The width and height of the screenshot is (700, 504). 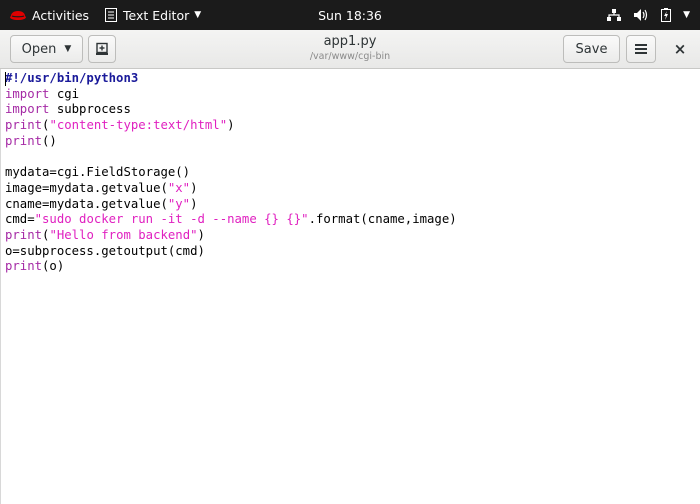 What do you see at coordinates (350, 41) in the screenshot?
I see `file-title: app1.py` at bounding box center [350, 41].